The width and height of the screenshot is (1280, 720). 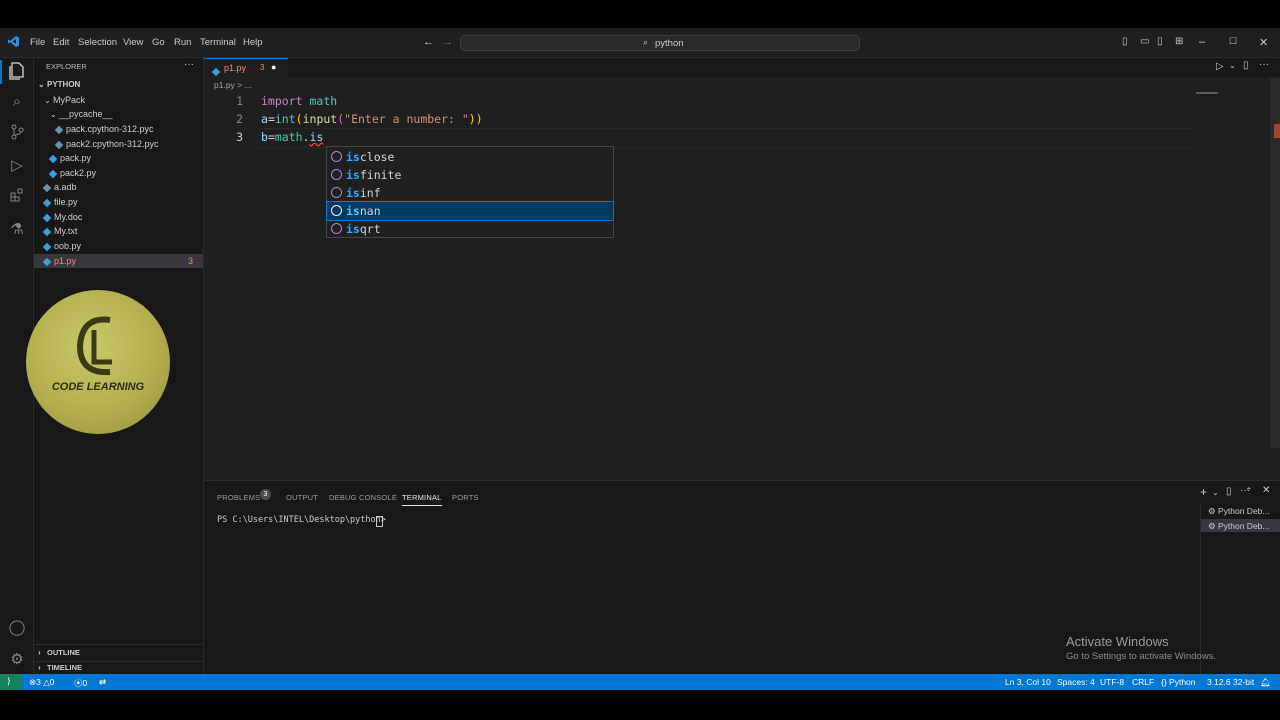 What do you see at coordinates (1264, 64) in the screenshot?
I see `editor-more-icon: ···` at bounding box center [1264, 64].